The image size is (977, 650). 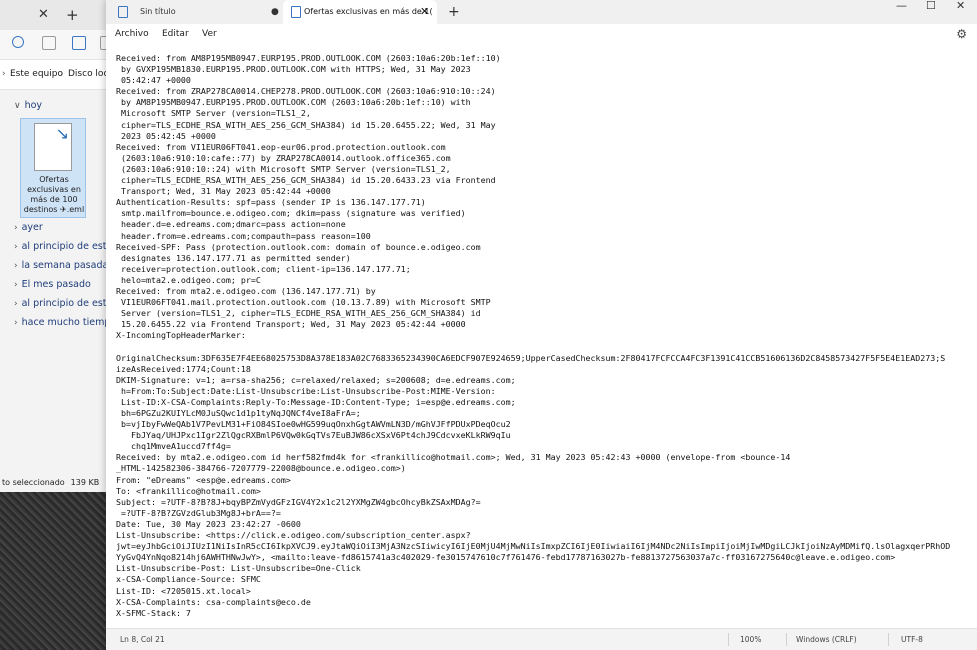 I want to click on text-line: 2023 05:42:45 +0000, so click(x=166, y=135).